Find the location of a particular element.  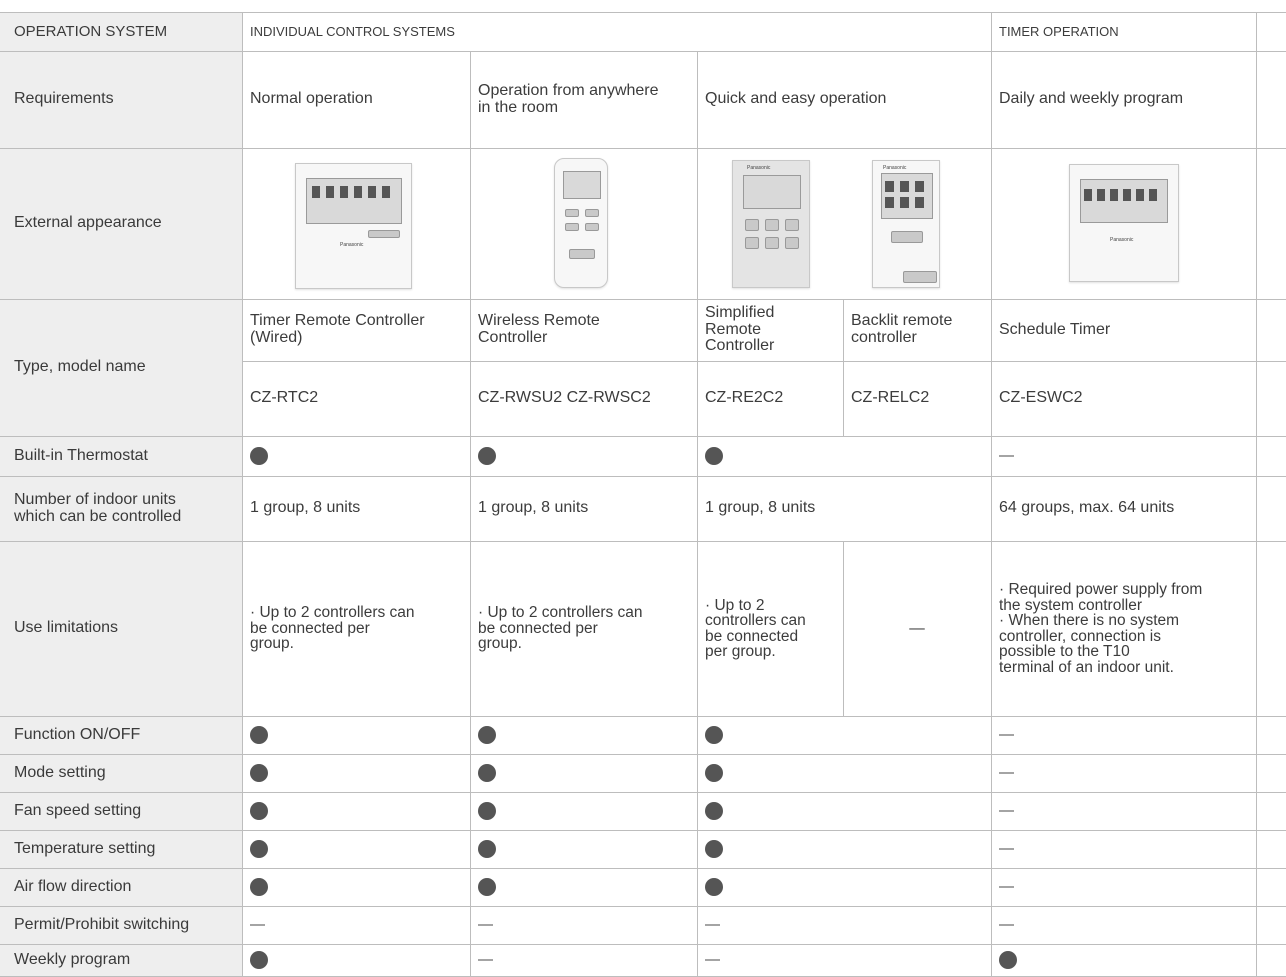

header-operation-system-label-text: OPERATION SYSTEM is located at coordinates (91, 31).